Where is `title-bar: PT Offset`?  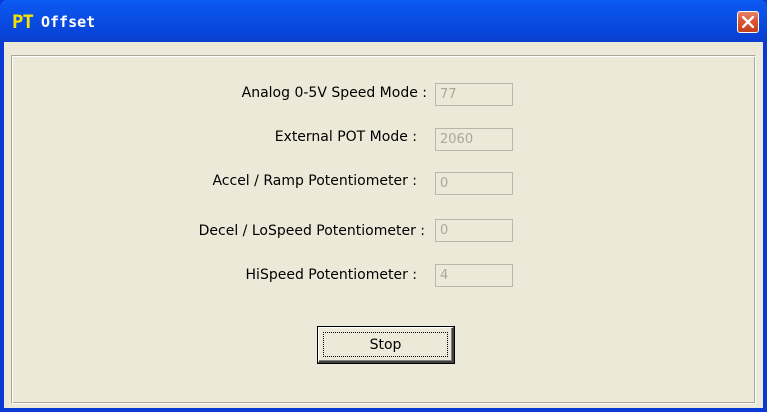
title-bar: PT Offset is located at coordinates (383, 21).